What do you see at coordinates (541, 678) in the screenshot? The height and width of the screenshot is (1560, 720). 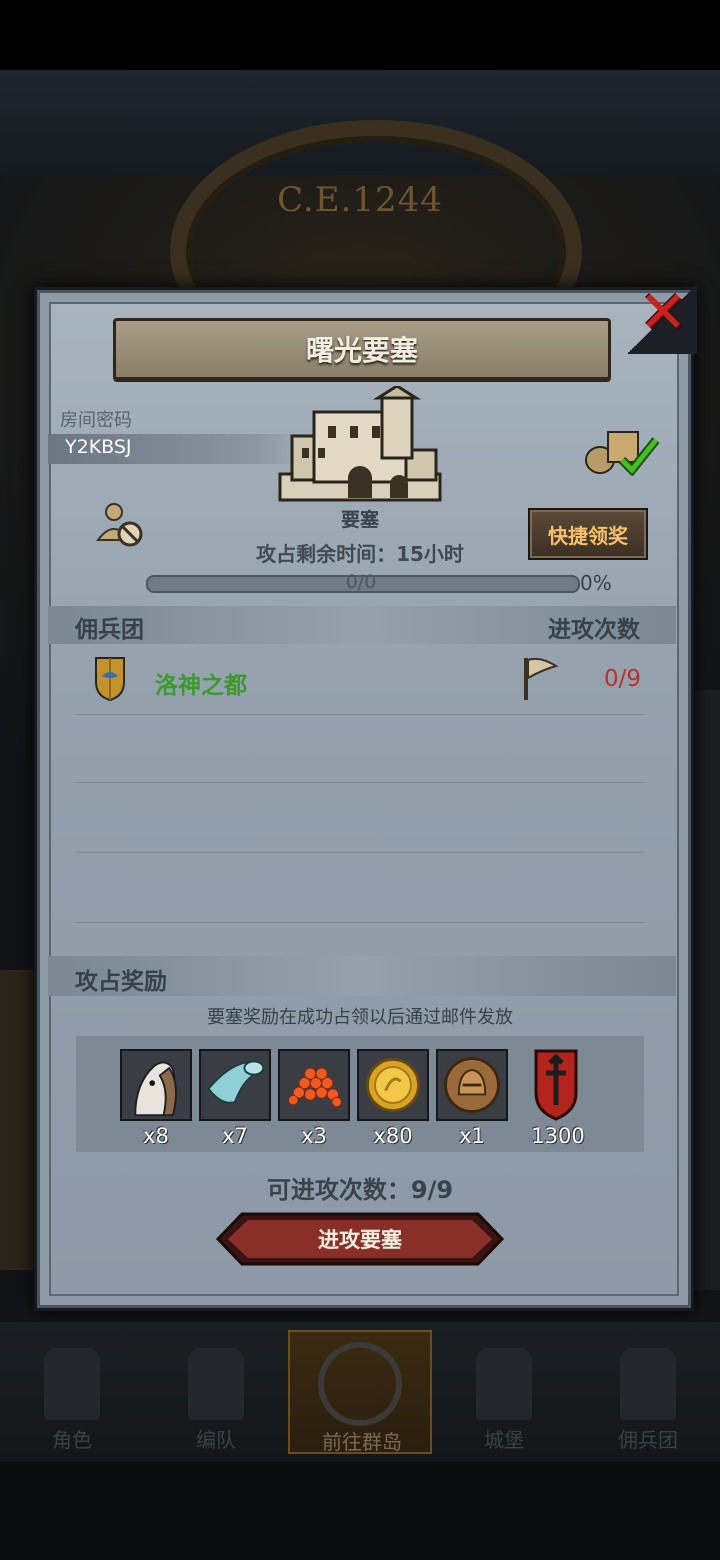 I see `flag-icon` at bounding box center [541, 678].